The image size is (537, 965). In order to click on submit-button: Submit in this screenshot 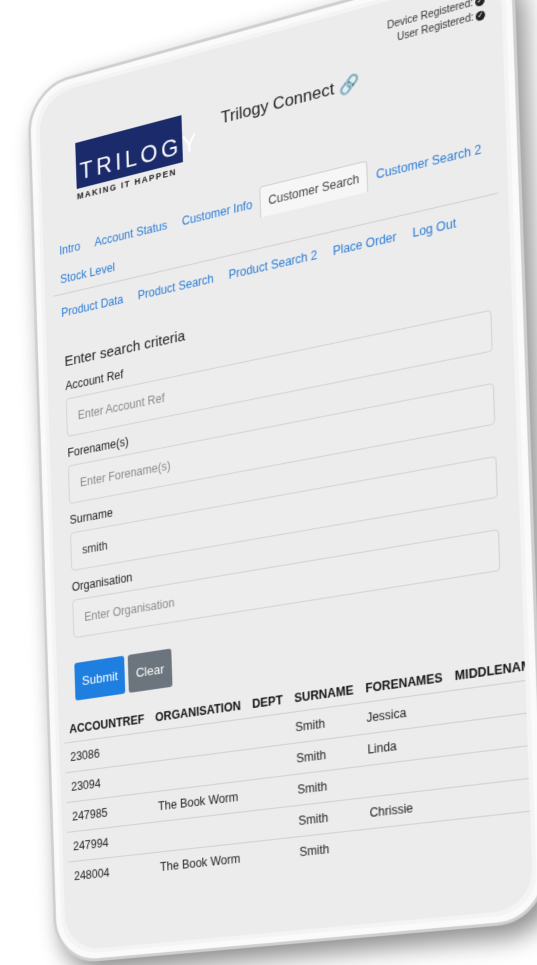, I will do `click(99, 678)`.